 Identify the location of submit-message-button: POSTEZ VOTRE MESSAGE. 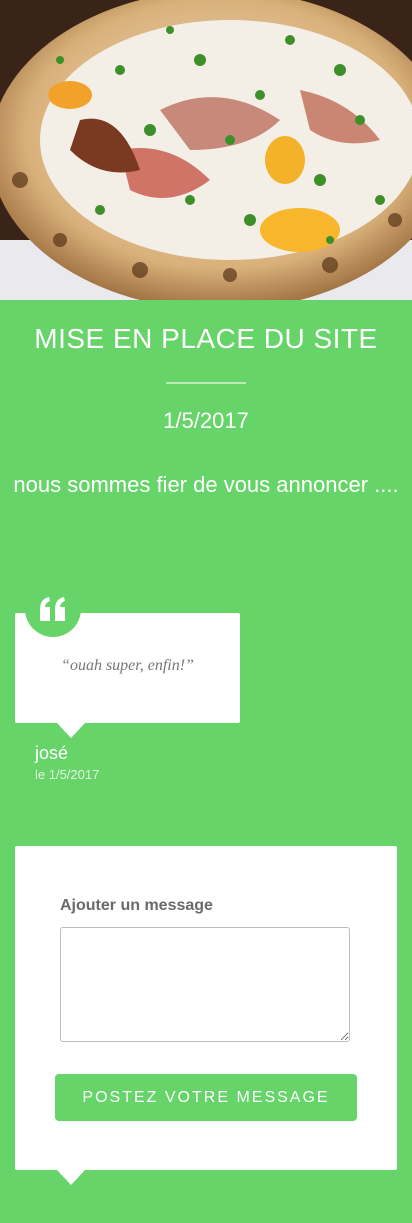
(206, 1097).